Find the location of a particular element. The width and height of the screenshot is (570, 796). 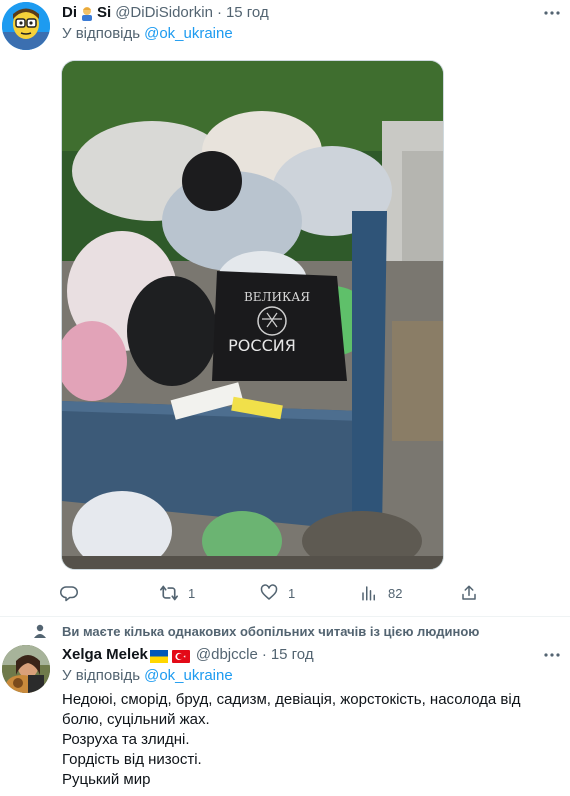

person-icon is located at coordinates (40, 631).